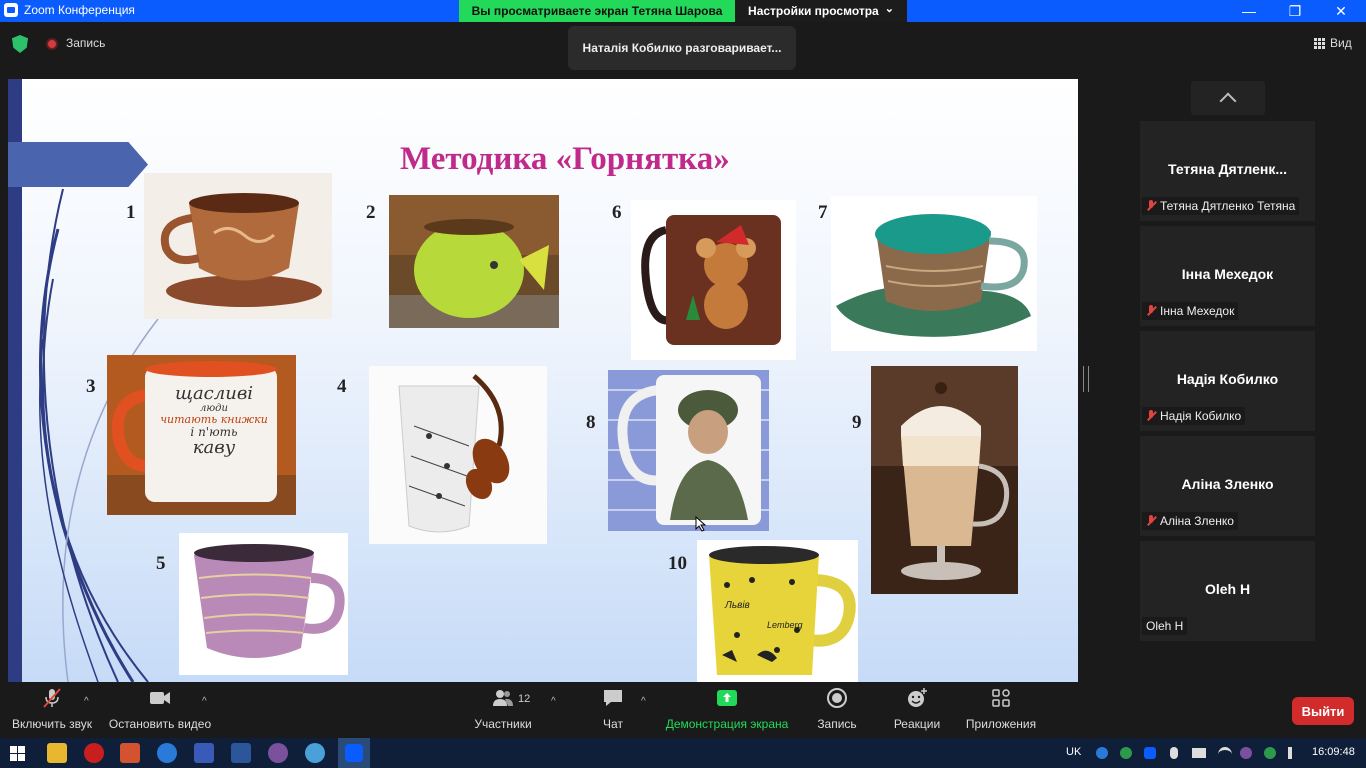 This screenshot has height=768, width=1366. I want to click on mug-number-8: 8, so click(591, 422).